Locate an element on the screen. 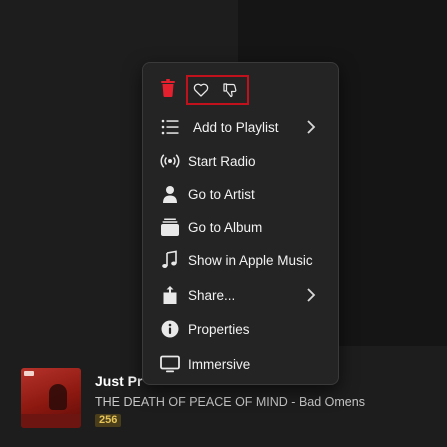 This screenshot has height=447, width=447. album-artwork is located at coordinates (51, 398).